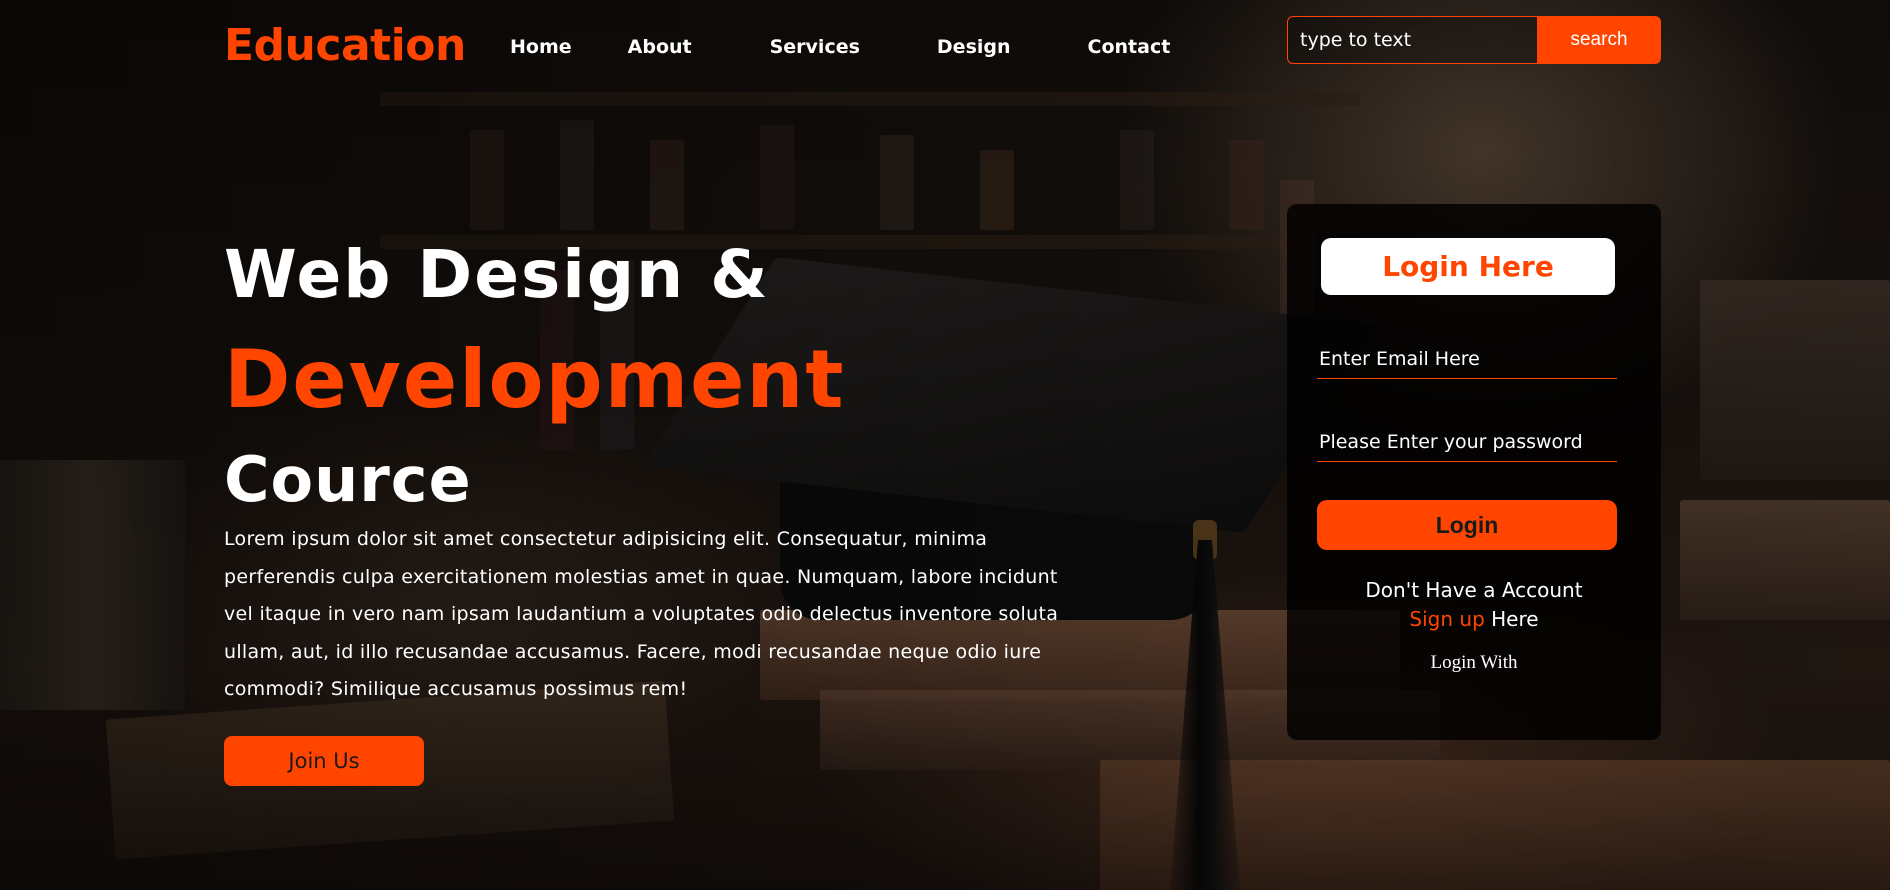 The width and height of the screenshot is (1890, 890). What do you see at coordinates (497, 274) in the screenshot?
I see `hero-title-line-1: Web Design &` at bounding box center [497, 274].